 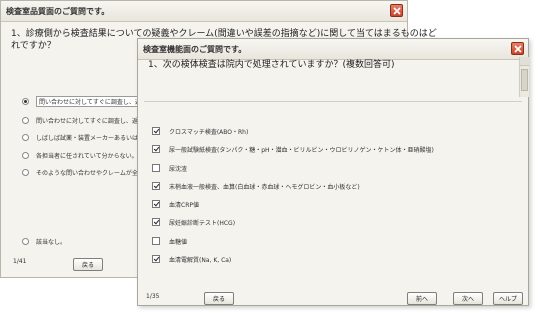 What do you see at coordinates (20, 261) in the screenshot?
I see `back-page-indicator: 1/41` at bounding box center [20, 261].